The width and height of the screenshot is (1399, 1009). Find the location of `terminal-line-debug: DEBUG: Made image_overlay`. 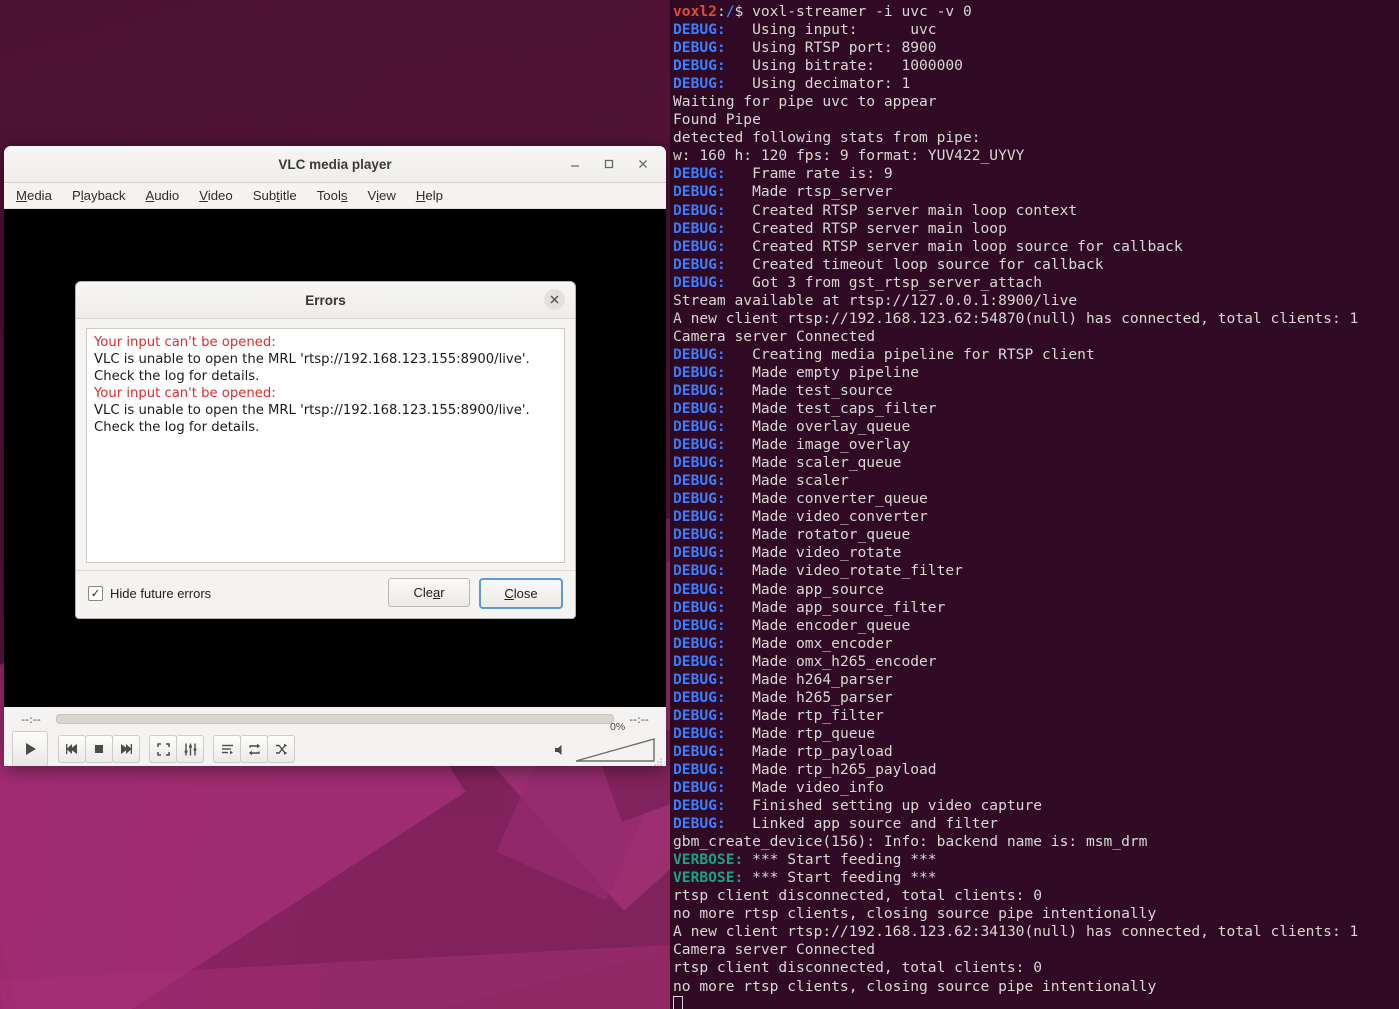

terminal-line-debug: DEBUG: Made image_overlay is located at coordinates (792, 445).